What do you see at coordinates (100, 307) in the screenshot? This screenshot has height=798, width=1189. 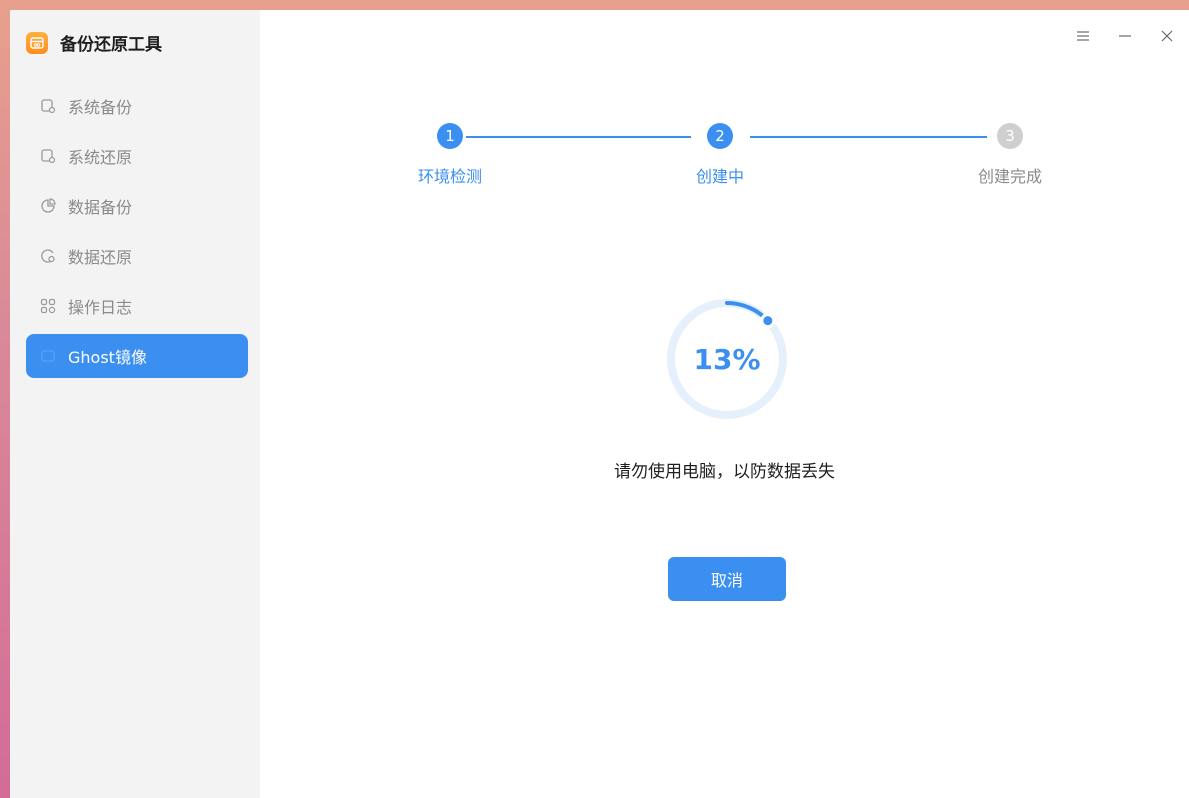 I see `sidebar-item-label: 操作日志` at bounding box center [100, 307].